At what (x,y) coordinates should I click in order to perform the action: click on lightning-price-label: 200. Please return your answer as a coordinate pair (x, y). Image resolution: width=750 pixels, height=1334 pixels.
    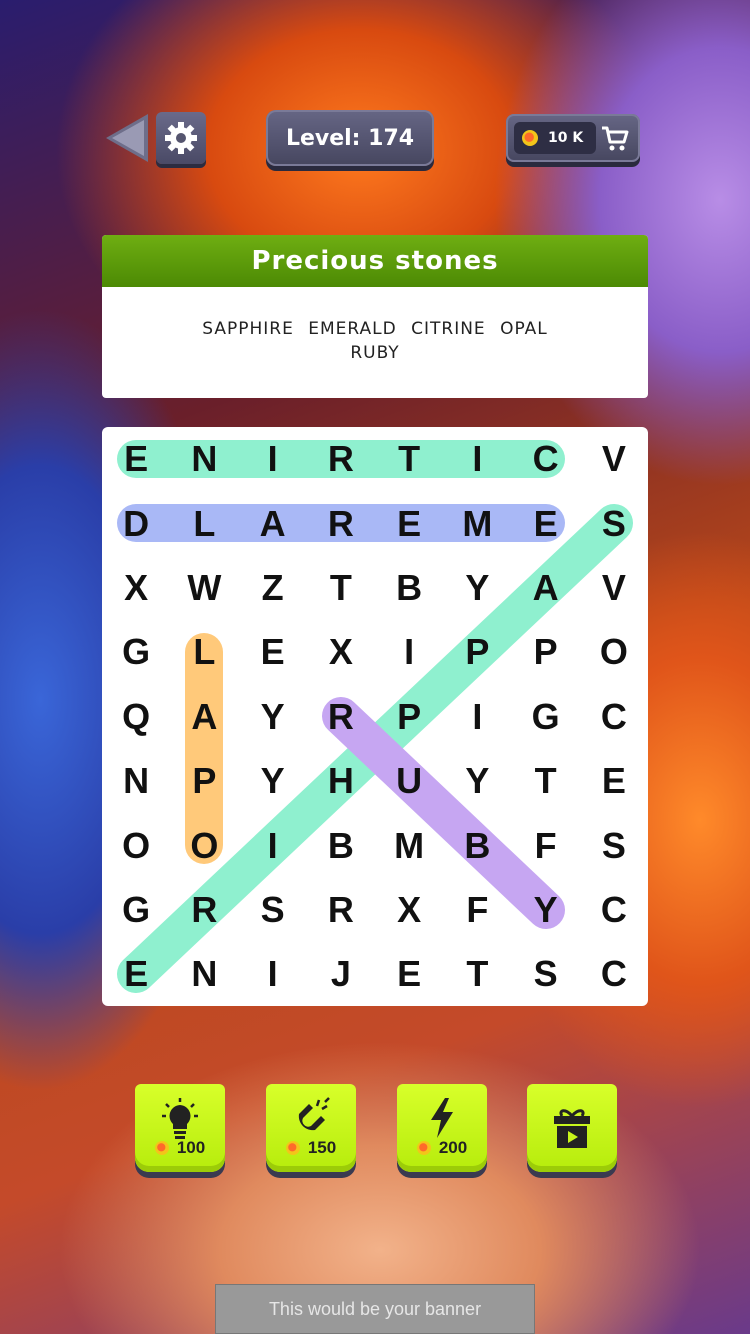
    Looking at the image, I should click on (453, 1147).